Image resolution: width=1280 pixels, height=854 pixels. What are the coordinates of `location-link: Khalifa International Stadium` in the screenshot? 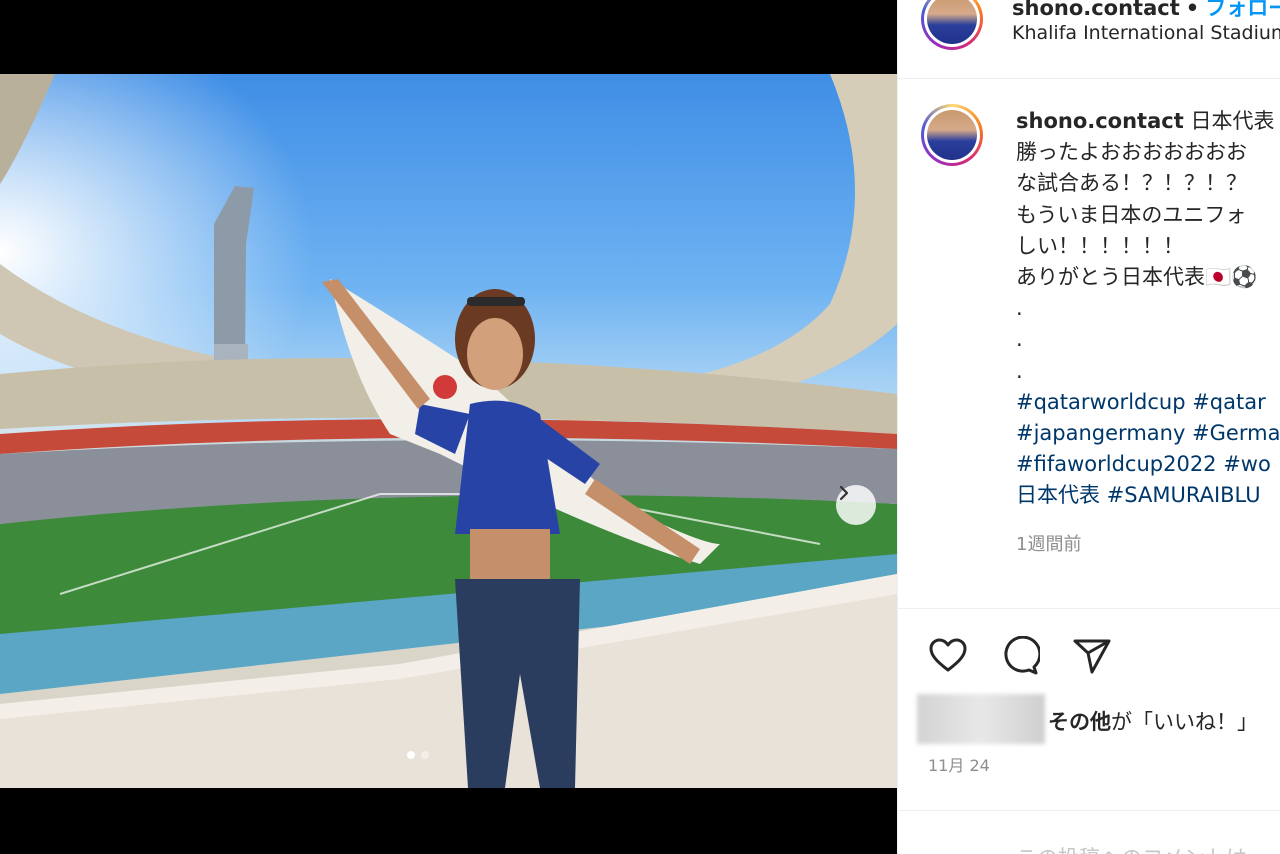 It's located at (1146, 33).